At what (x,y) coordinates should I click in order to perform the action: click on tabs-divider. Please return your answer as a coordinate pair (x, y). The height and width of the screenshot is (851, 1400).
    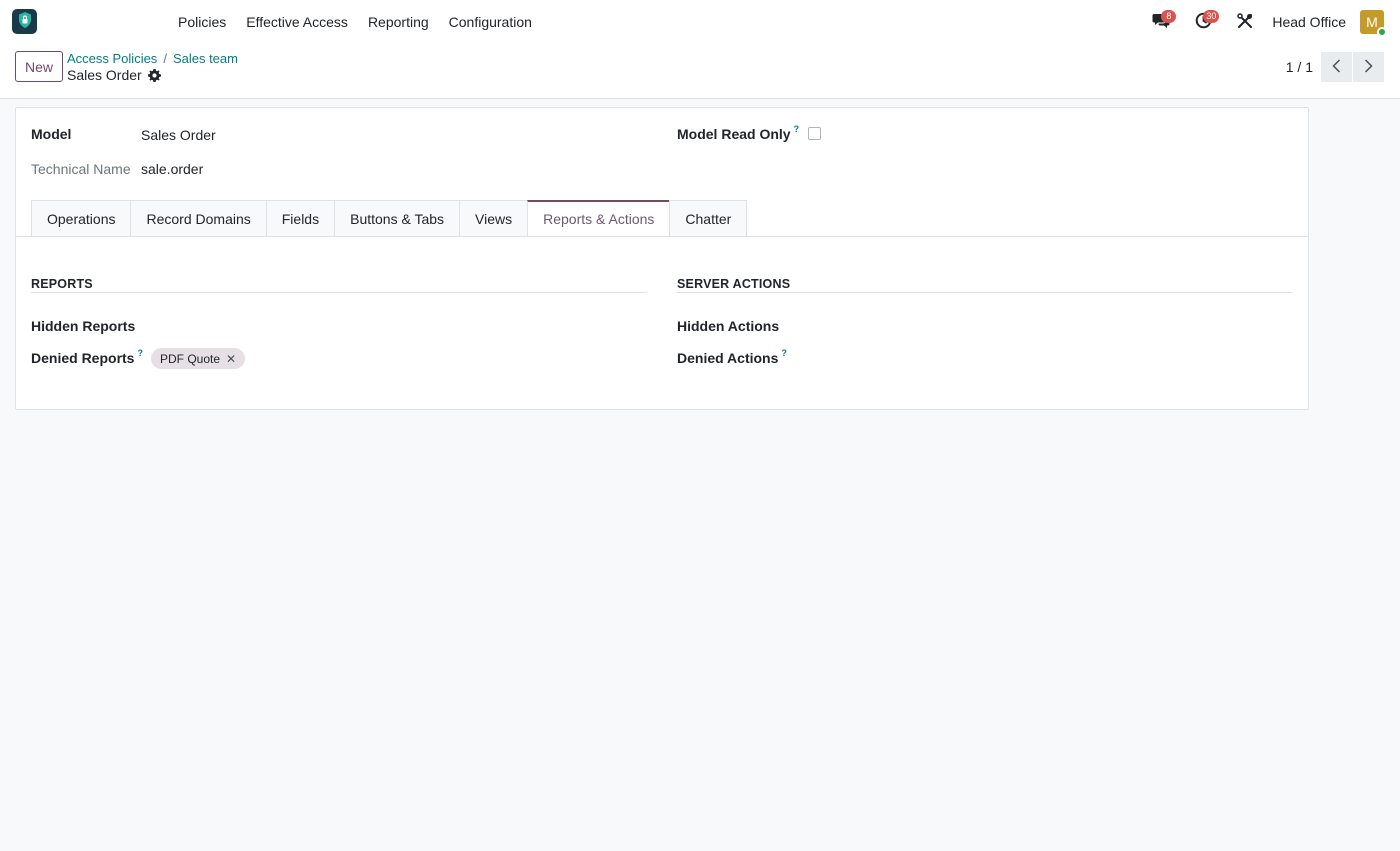
    Looking at the image, I should click on (662, 236).